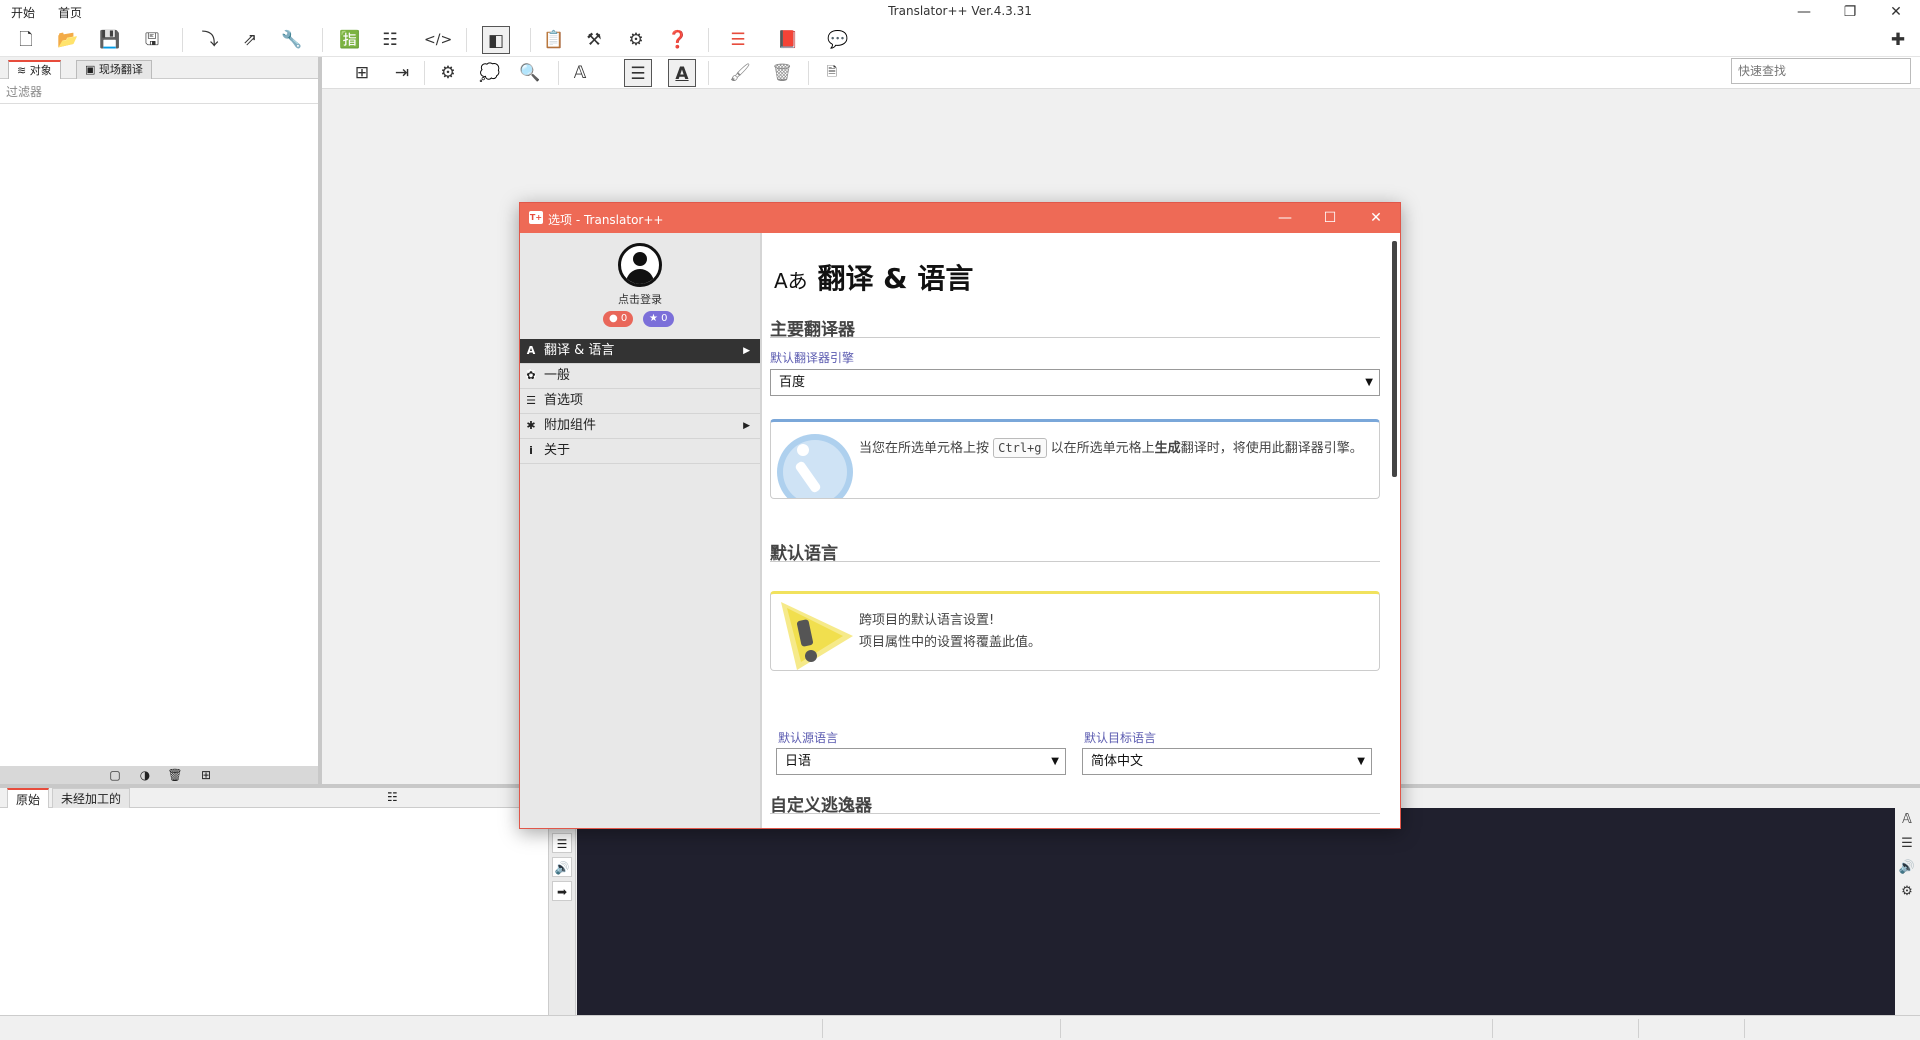 This screenshot has width=1920, height=1040. I want to click on insert-row-icon: ⊞, so click(362, 73).